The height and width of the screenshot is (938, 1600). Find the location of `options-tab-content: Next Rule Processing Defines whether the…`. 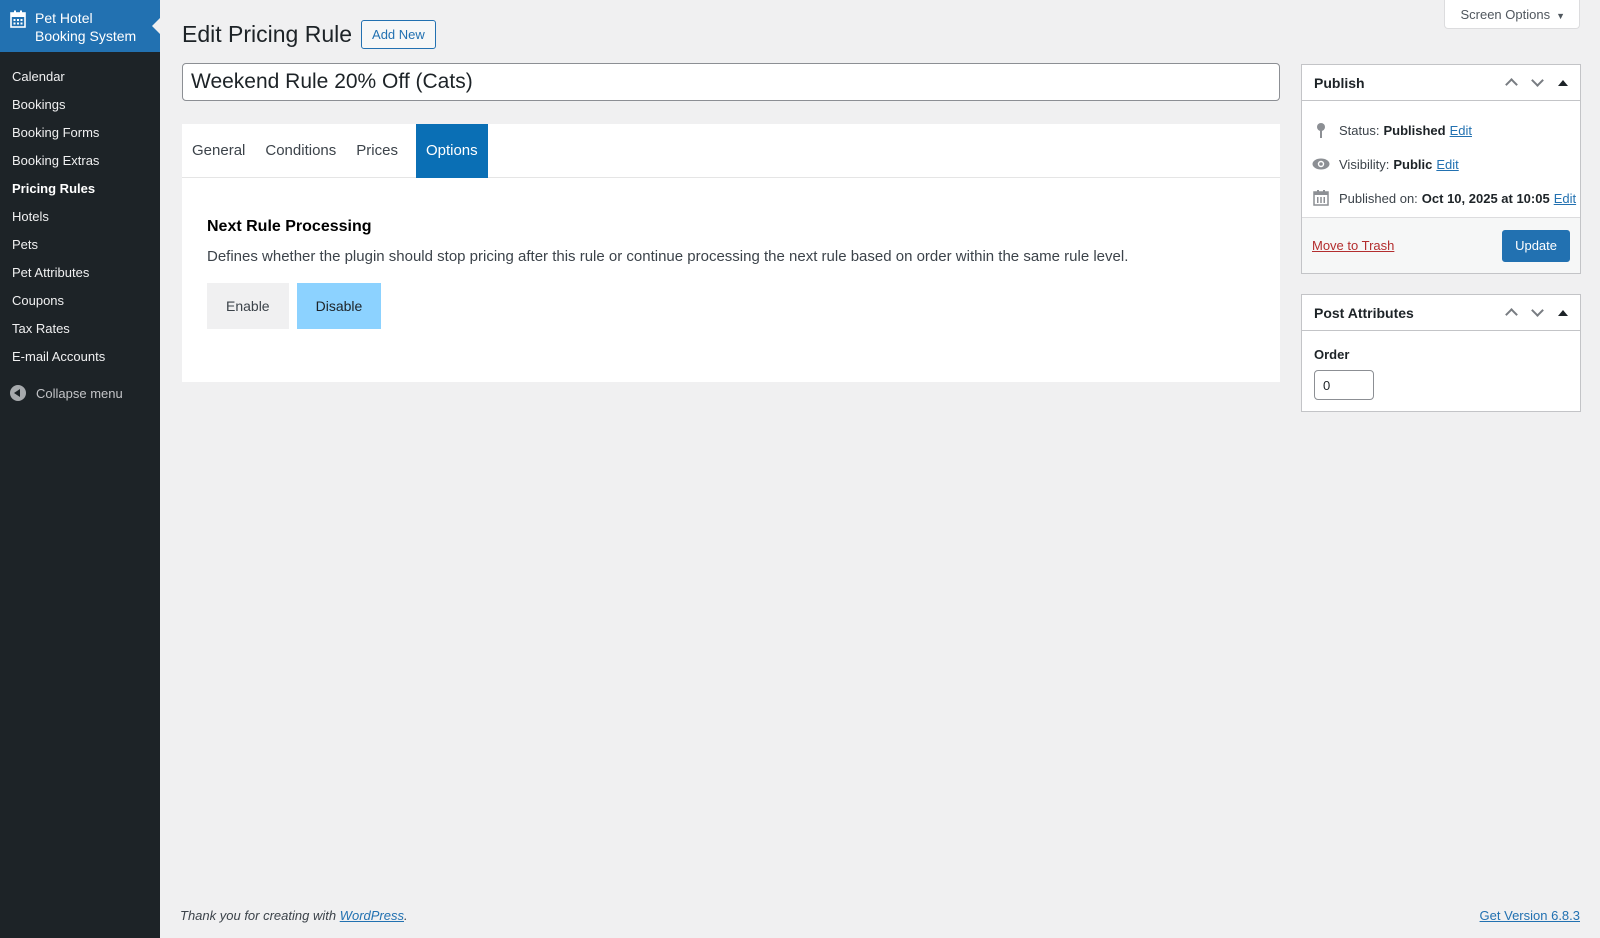

options-tab-content: Next Rule Processing Defines whether the… is located at coordinates (731, 253).